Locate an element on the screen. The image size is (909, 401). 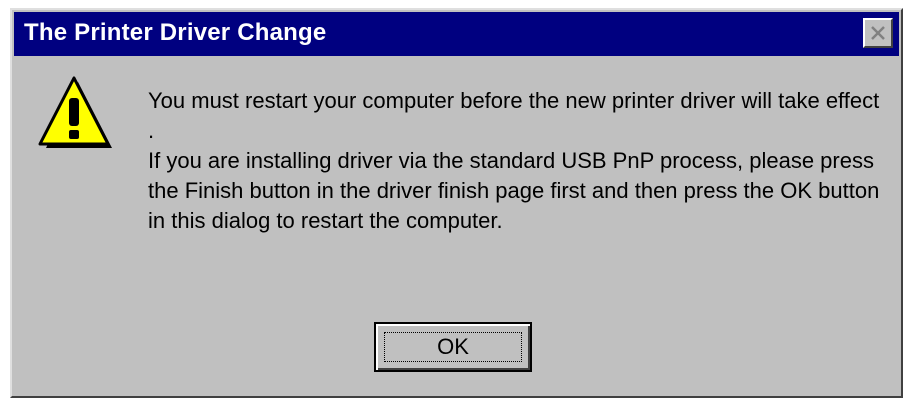
close-icon is located at coordinates (878, 33).